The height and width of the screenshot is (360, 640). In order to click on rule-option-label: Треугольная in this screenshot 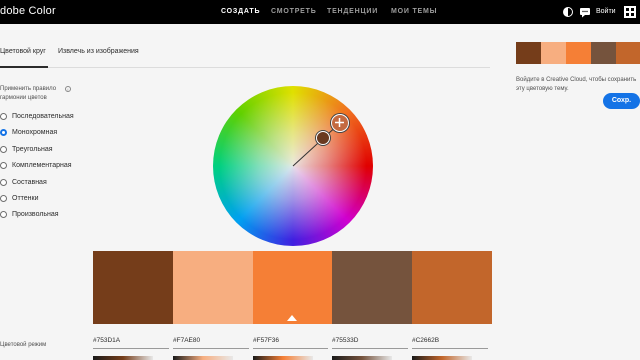, I will do `click(32, 149)`.